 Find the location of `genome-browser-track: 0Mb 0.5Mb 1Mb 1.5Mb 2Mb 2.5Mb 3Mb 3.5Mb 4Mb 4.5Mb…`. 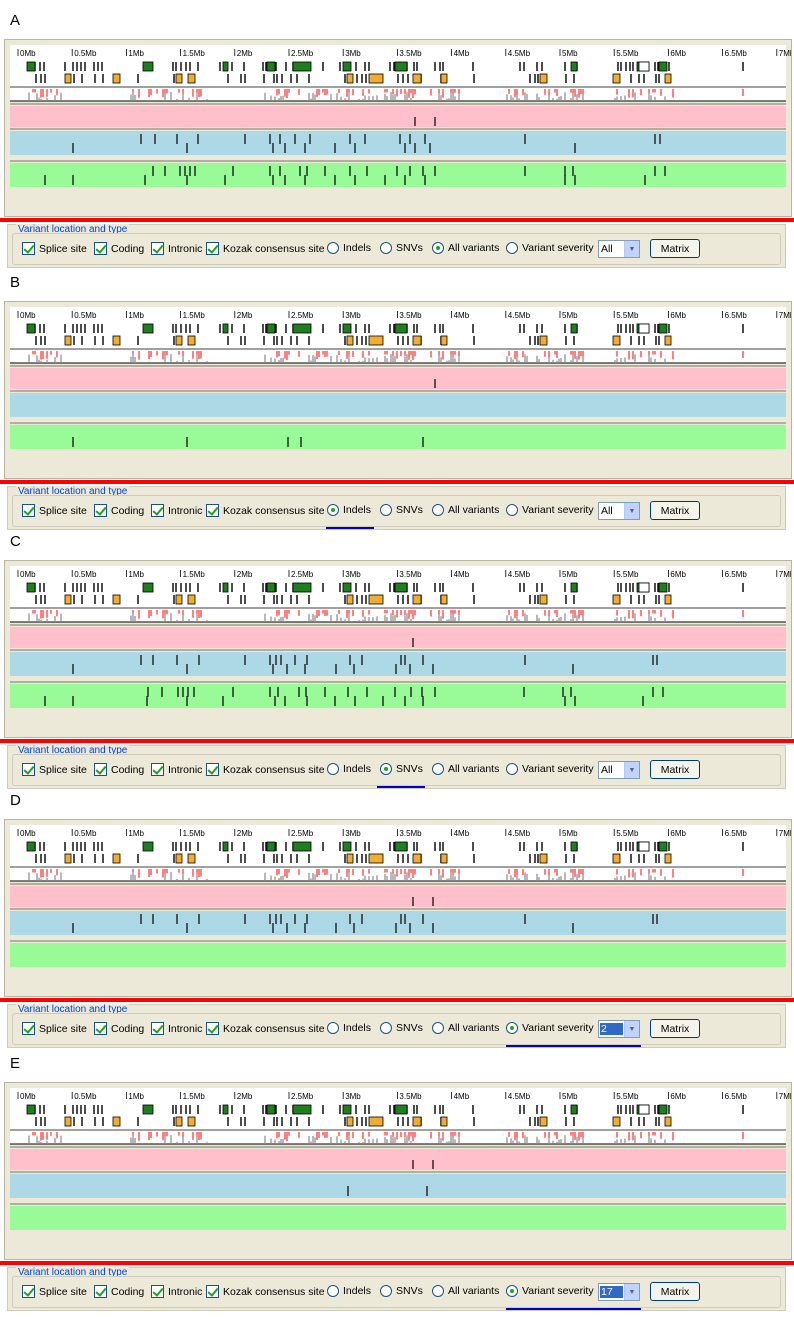

genome-browser-track: 0Mb 0.5Mb 1Mb 1.5Mb 2Mb 2.5Mb 3Mb 3.5Mb 4Mb 4.5Mb… is located at coordinates (398, 1171).